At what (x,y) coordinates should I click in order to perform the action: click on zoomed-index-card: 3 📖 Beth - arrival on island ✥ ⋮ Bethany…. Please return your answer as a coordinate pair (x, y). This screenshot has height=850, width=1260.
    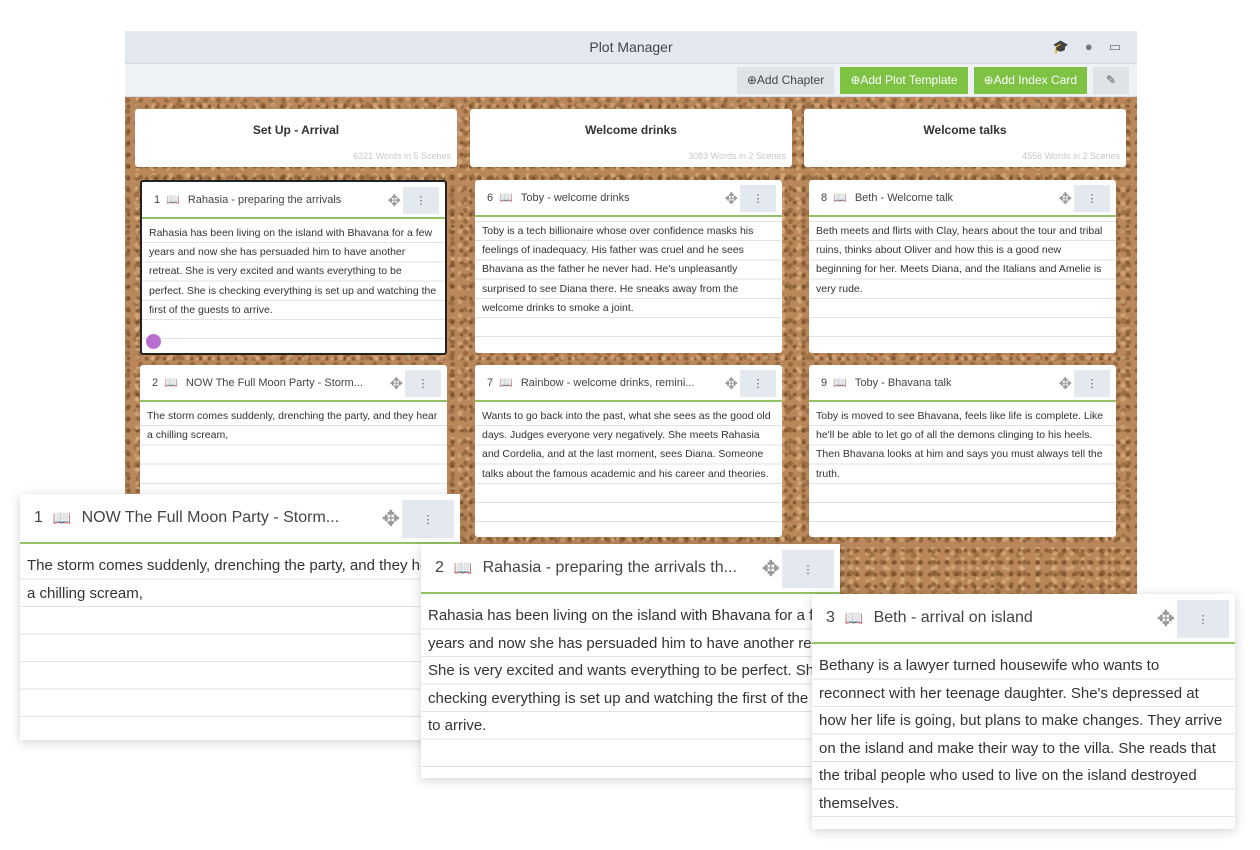
    Looking at the image, I should click on (1023, 711).